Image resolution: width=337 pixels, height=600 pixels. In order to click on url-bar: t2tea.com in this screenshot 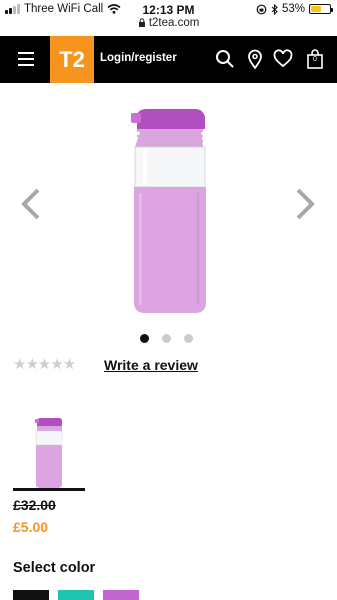, I will do `click(168, 23)`.